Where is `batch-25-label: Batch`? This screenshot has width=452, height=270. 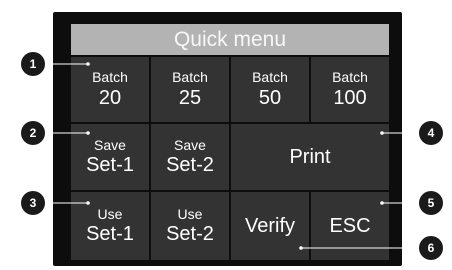 batch-25-label: Batch is located at coordinates (190, 77).